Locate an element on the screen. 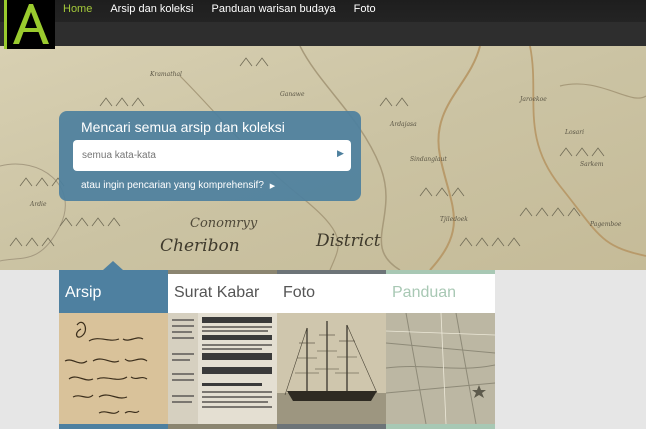  svg-text: Sarkem is located at coordinates (592, 164).